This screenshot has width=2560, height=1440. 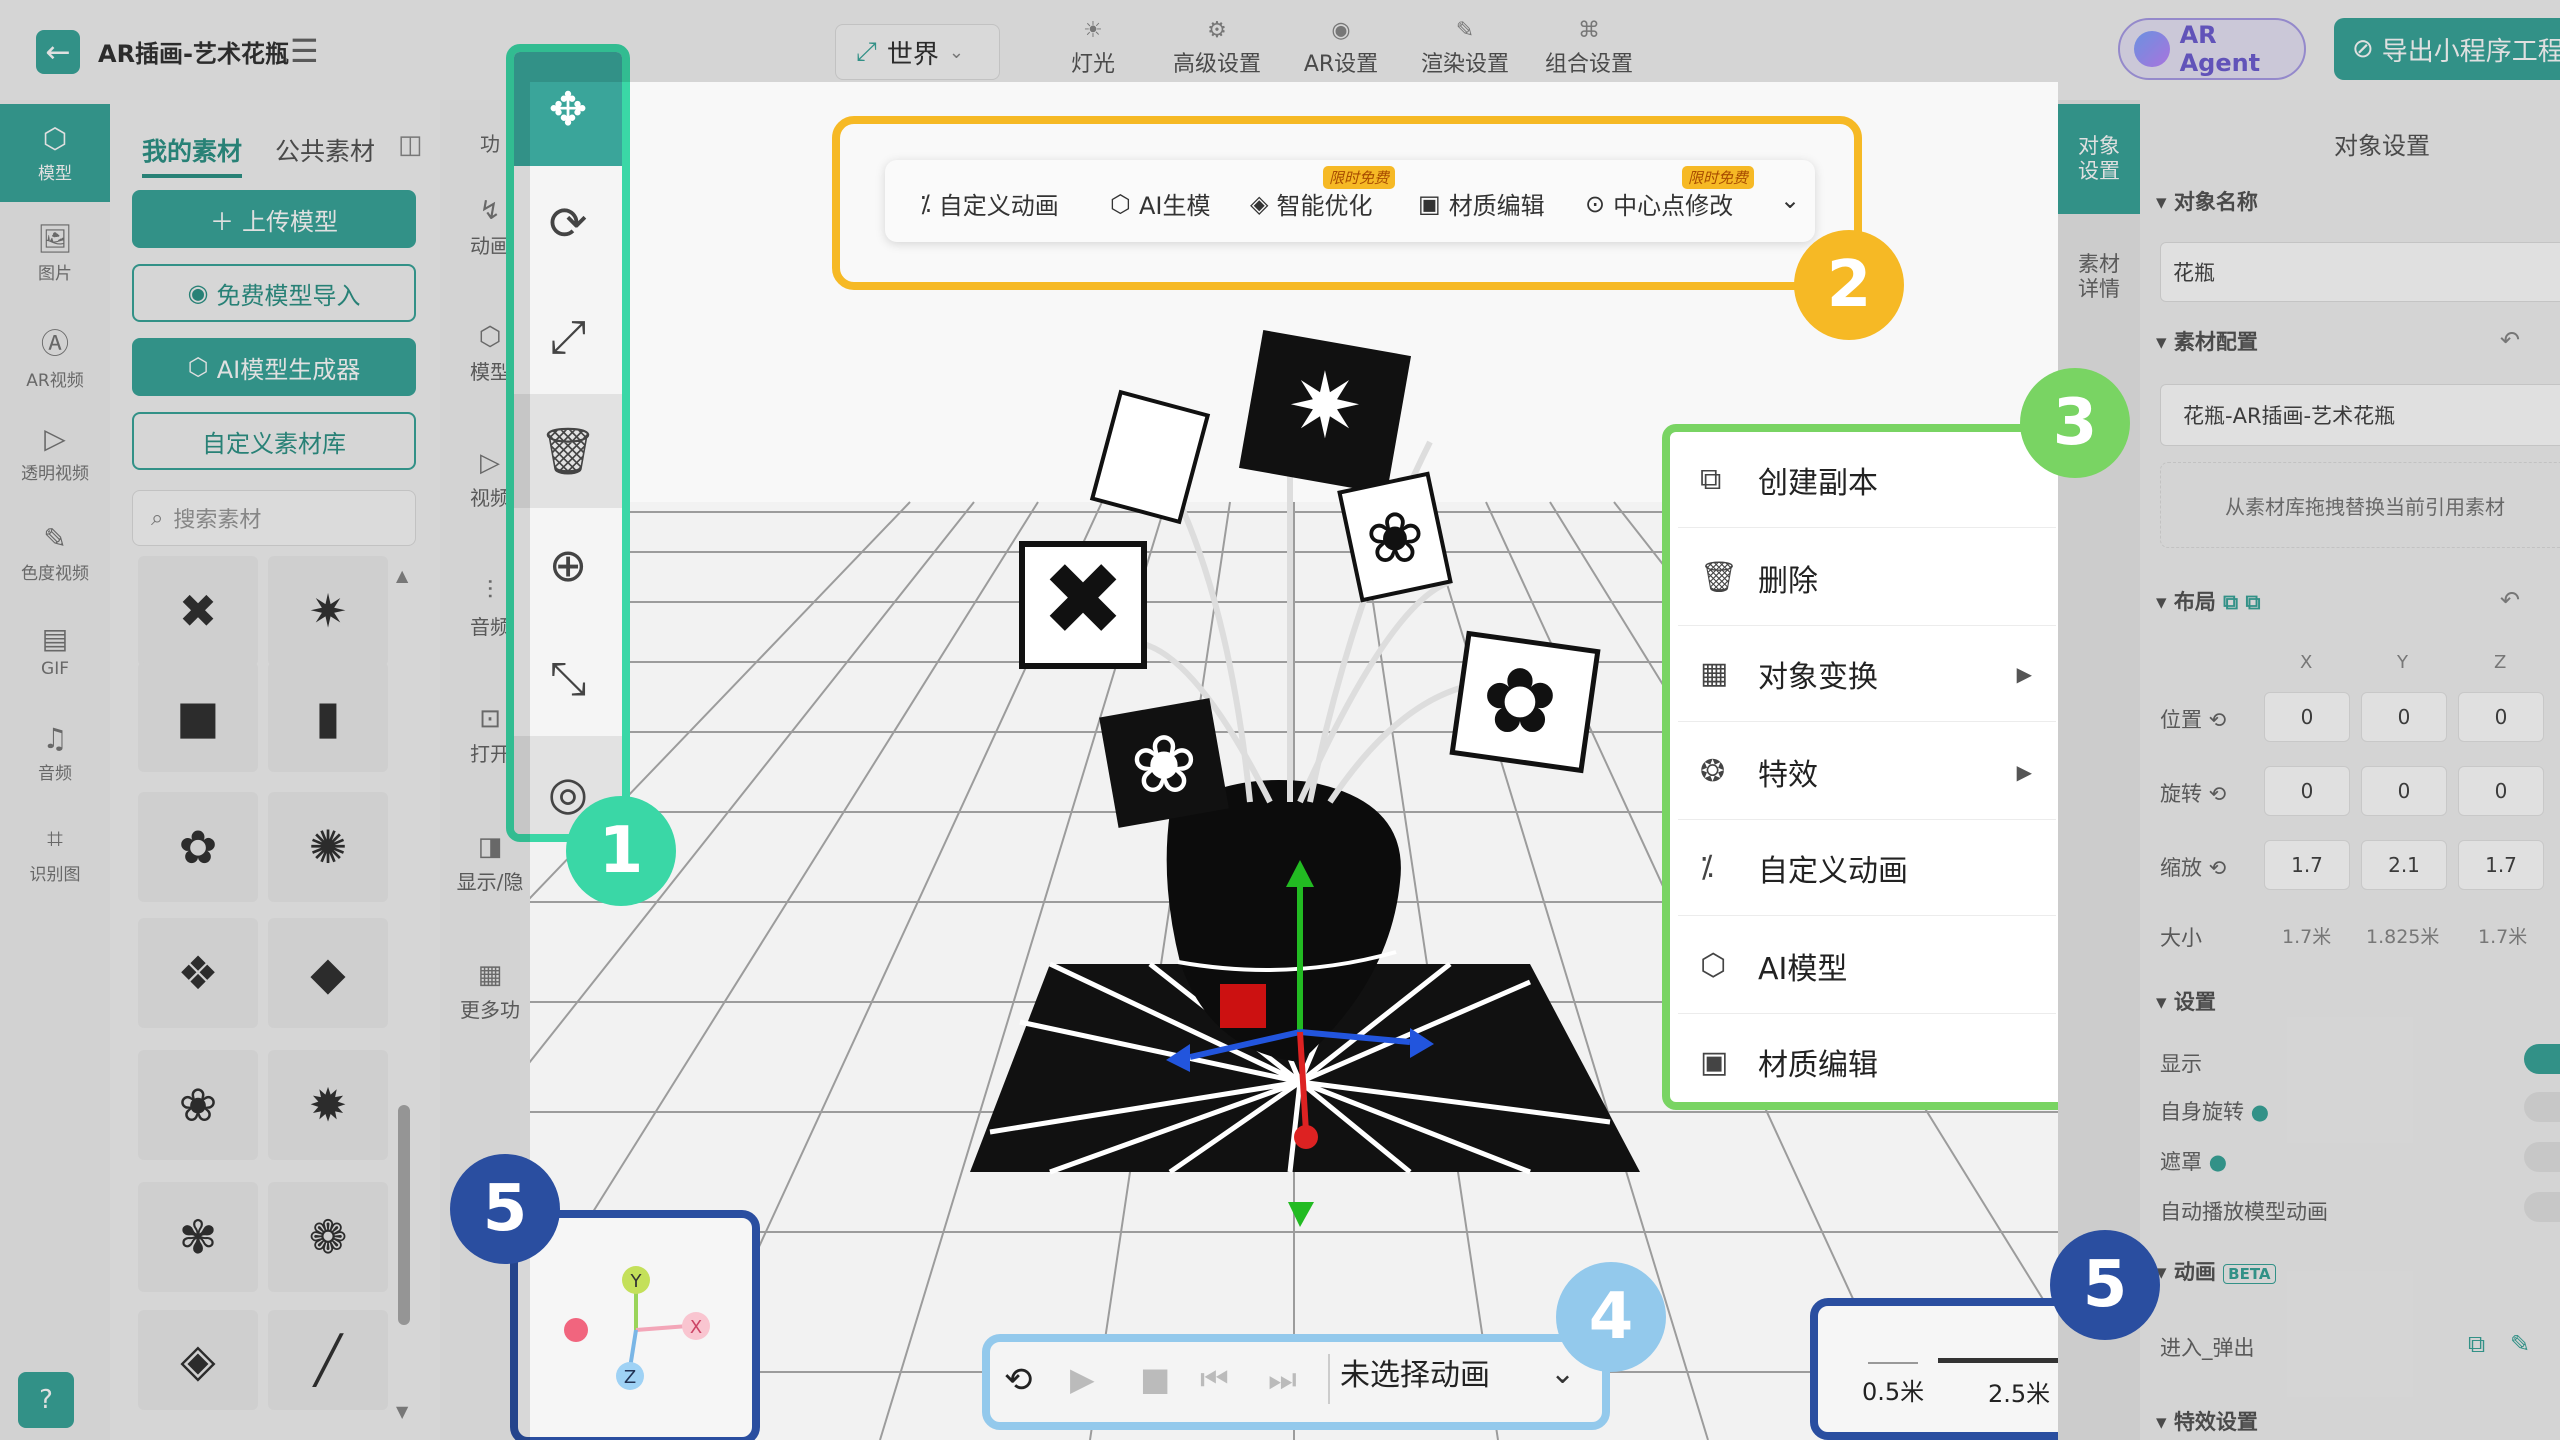 I want to click on tab-my-assets: 我的素材, so click(x=192, y=155).